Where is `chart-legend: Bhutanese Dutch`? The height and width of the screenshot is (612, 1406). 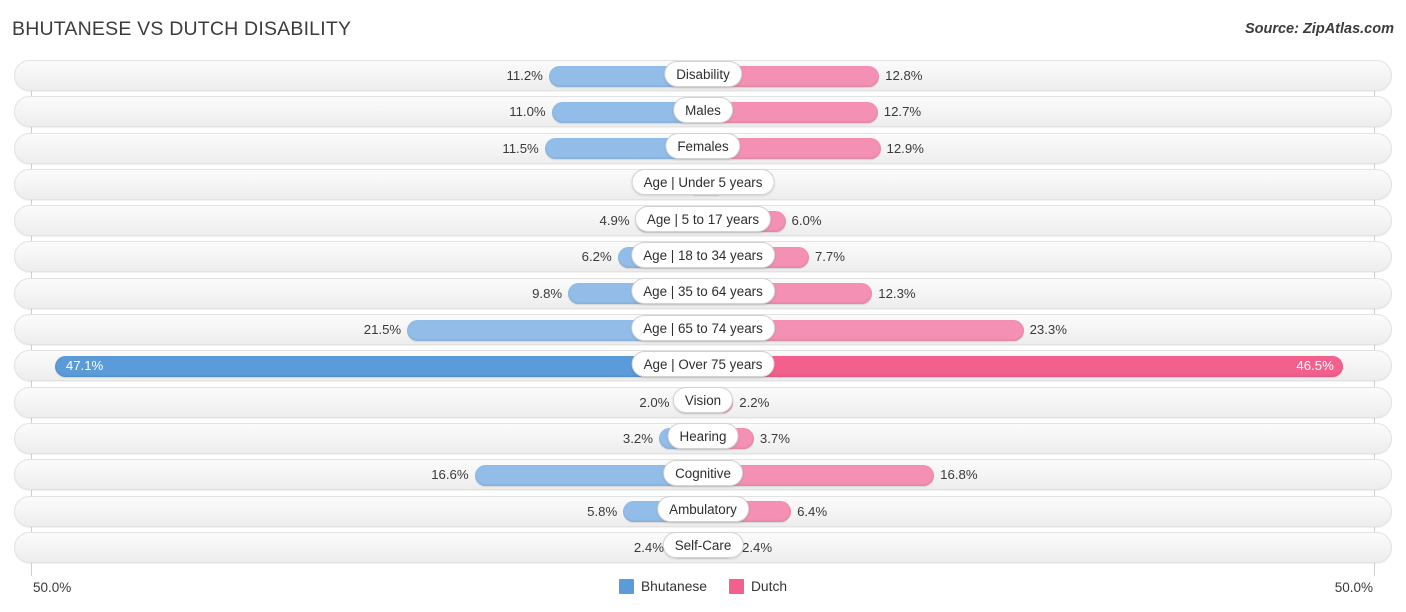
chart-legend: Bhutanese Dutch is located at coordinates (703, 586).